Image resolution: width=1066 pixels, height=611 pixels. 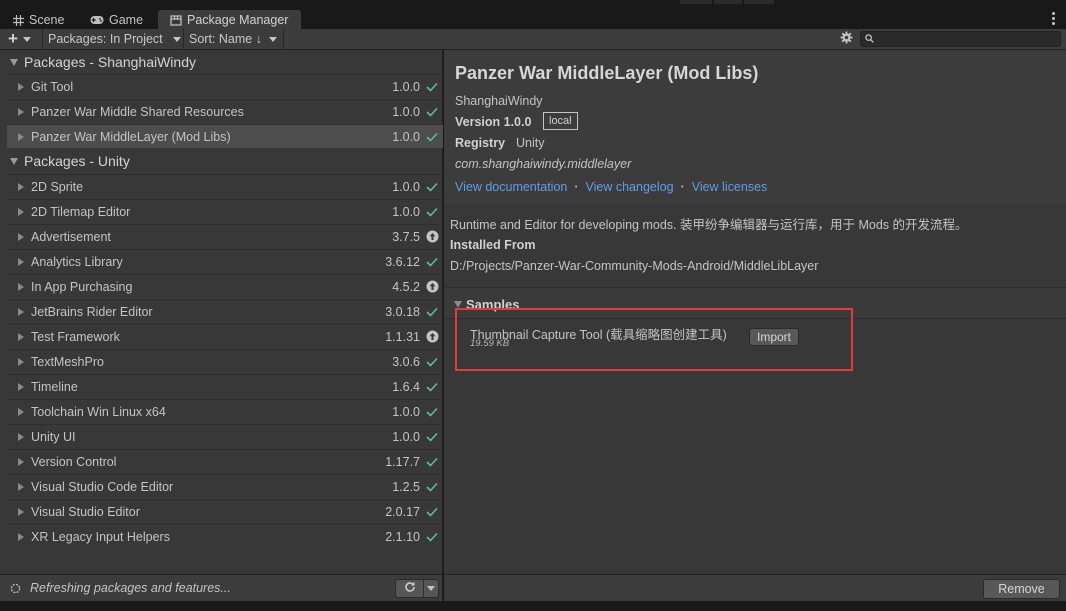 I want to click on group-header-shanghaiwindy: Packages - ShanghaiWindy, so click(x=221, y=62).